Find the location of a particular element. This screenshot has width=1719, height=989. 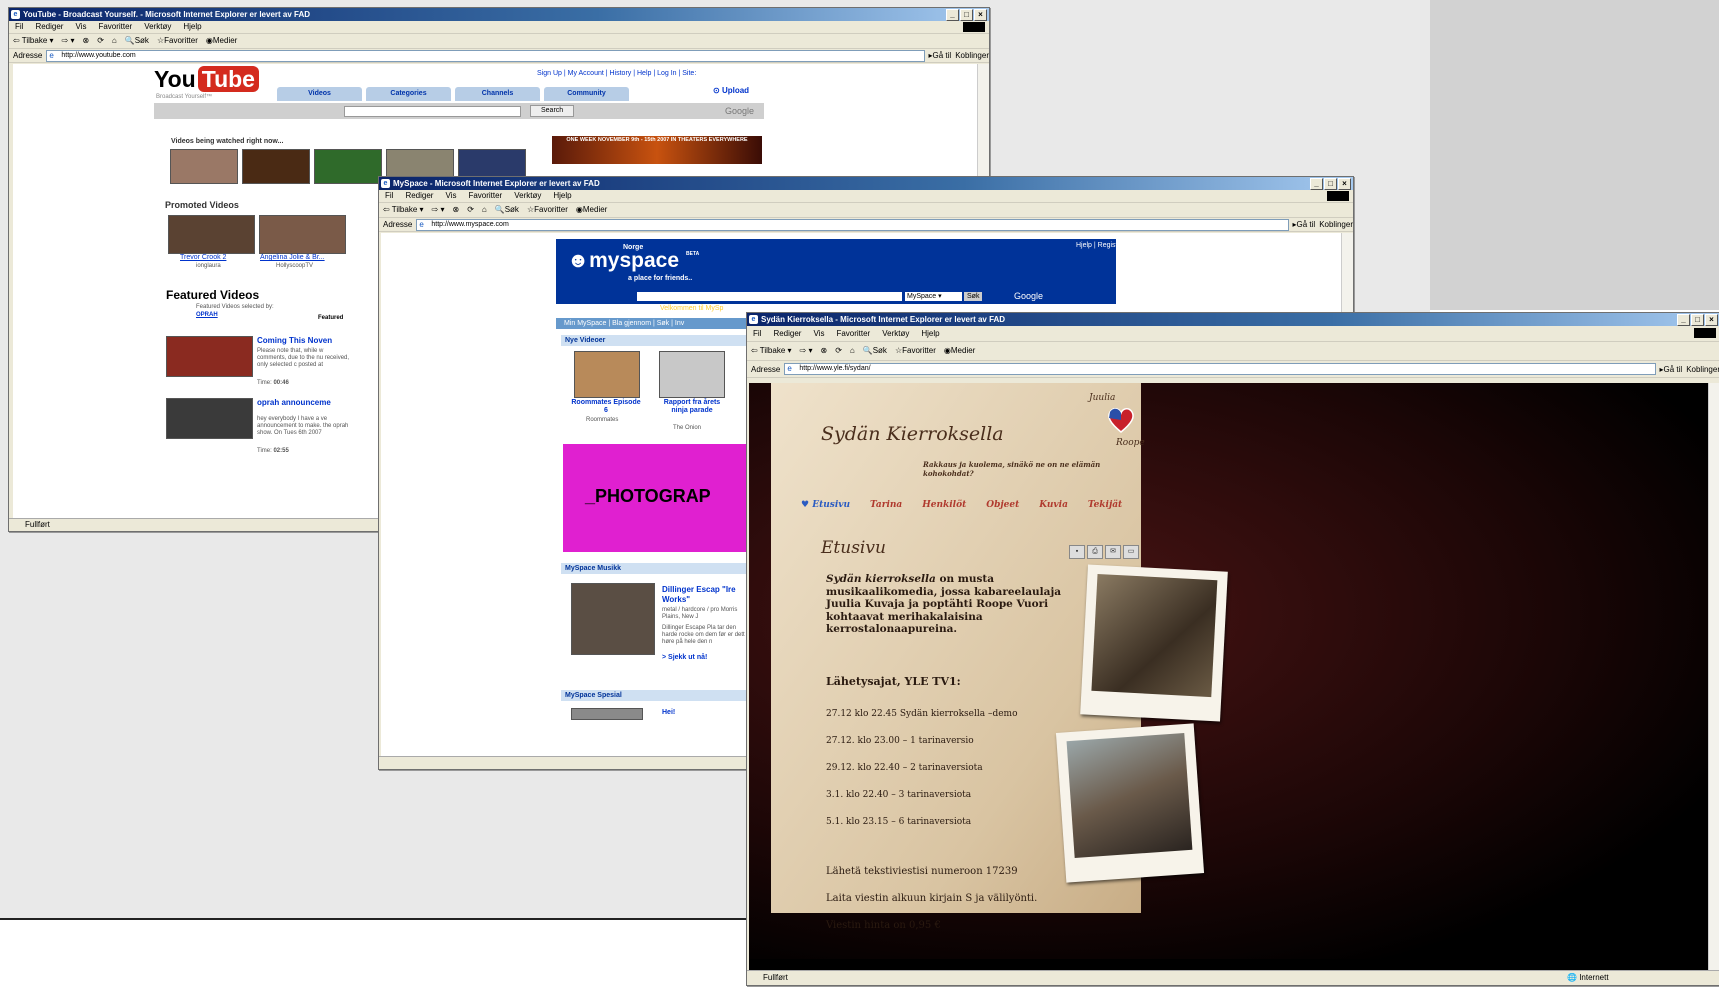

youtube-search-input is located at coordinates (432, 111).